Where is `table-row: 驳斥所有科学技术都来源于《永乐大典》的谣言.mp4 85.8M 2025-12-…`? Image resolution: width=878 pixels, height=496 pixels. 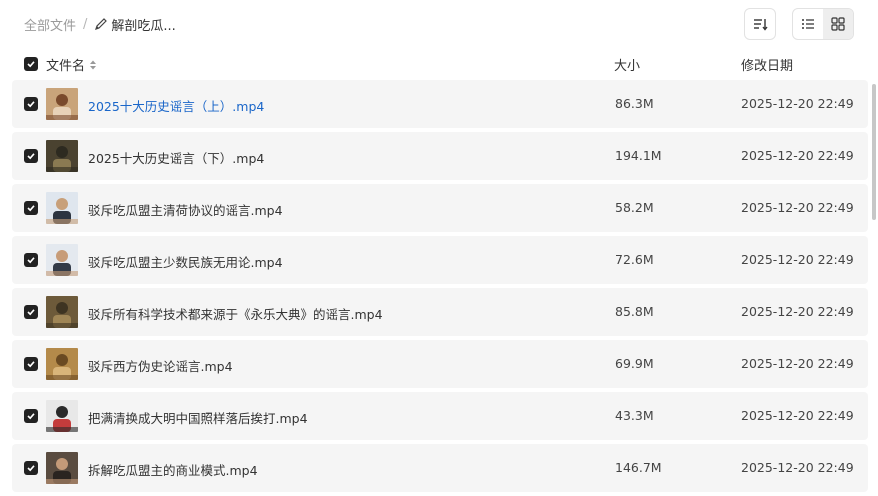 table-row: 驳斥所有科学技术都来源于《永乐大典》的谣言.mp4 85.8M 2025-12-… is located at coordinates (440, 312).